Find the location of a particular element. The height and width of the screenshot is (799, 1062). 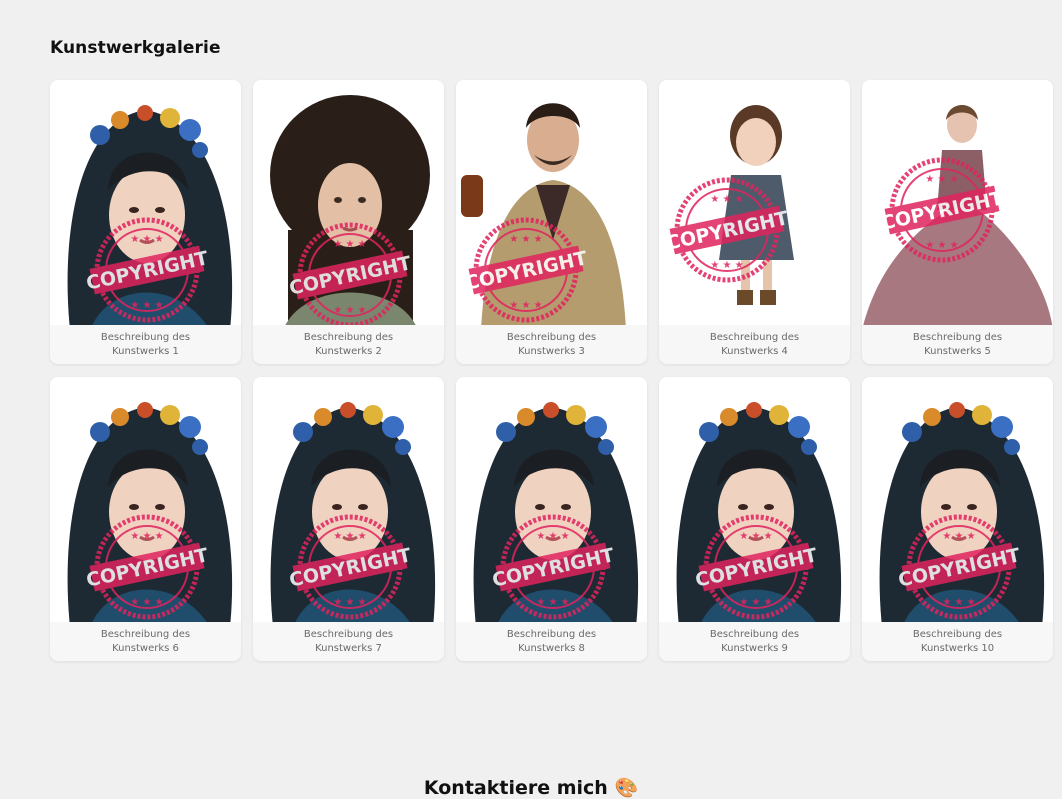

artwork-caption: Beschreibung des Kunstwerks 6 is located at coordinates (145, 641).